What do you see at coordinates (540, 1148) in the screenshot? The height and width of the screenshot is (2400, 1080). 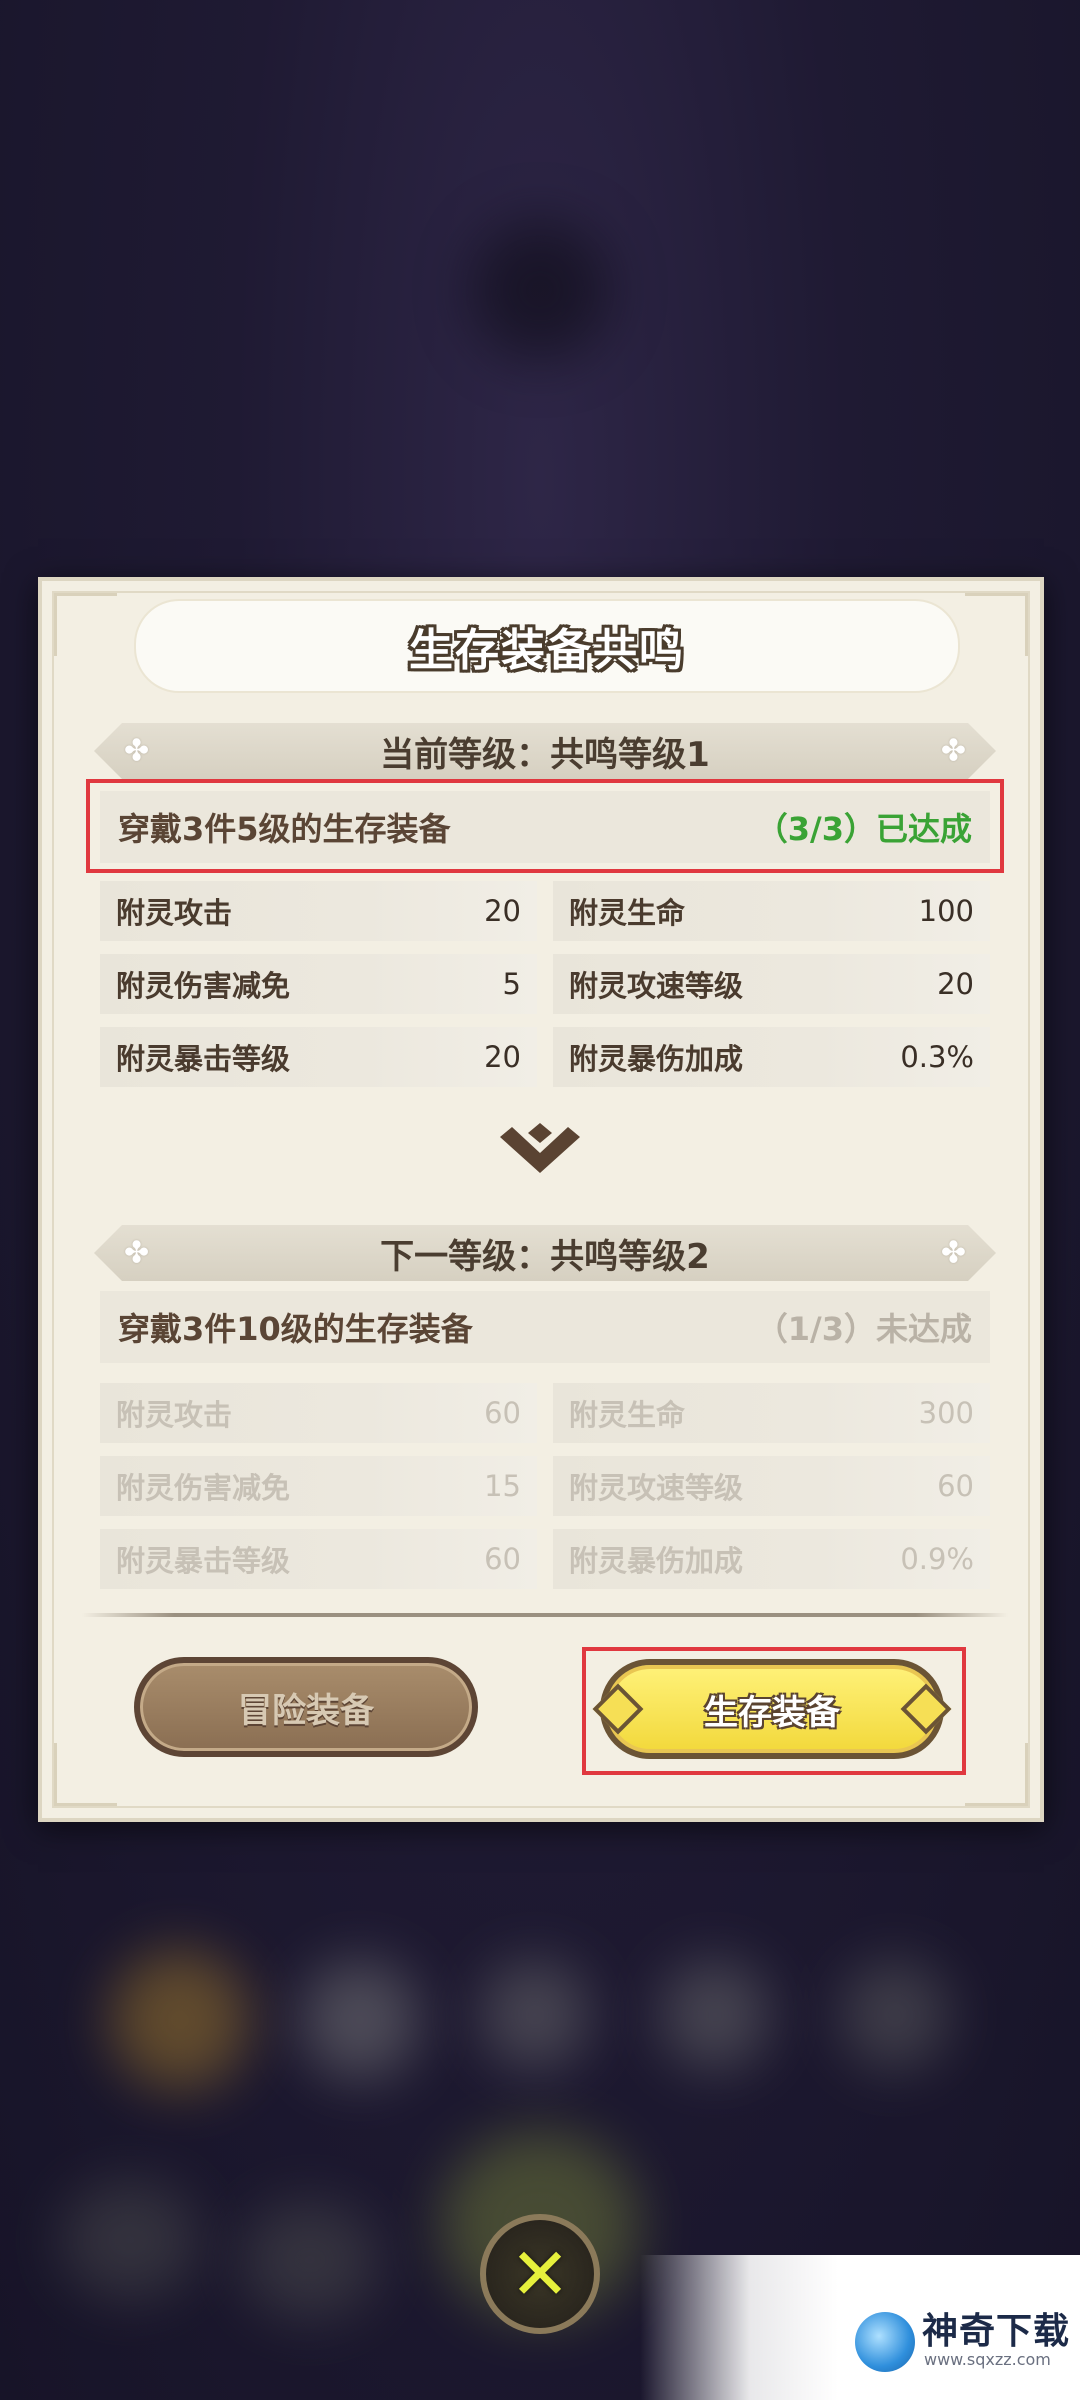 I see `chevron-down-icon` at bounding box center [540, 1148].